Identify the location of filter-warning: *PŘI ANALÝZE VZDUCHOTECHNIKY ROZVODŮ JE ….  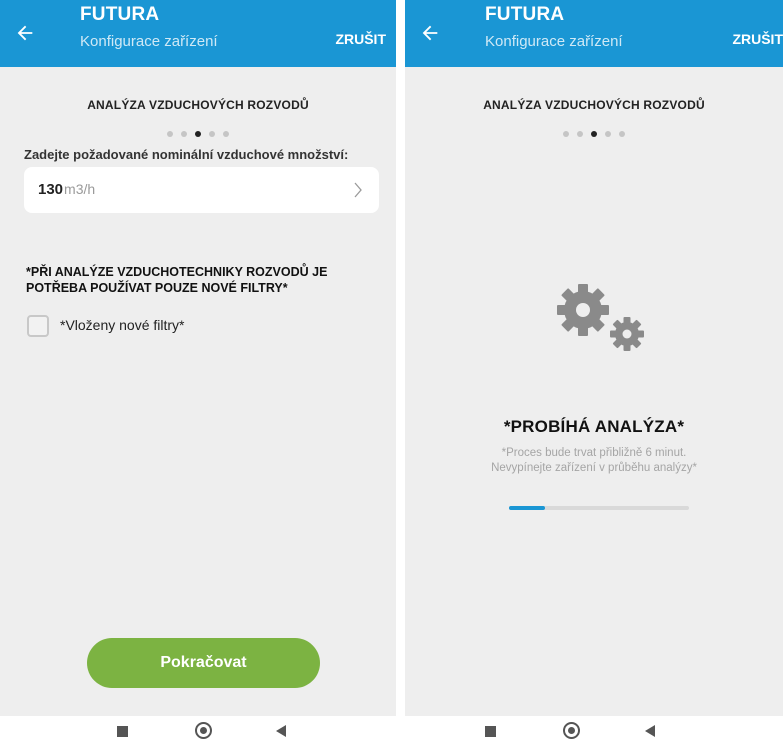
(177, 280).